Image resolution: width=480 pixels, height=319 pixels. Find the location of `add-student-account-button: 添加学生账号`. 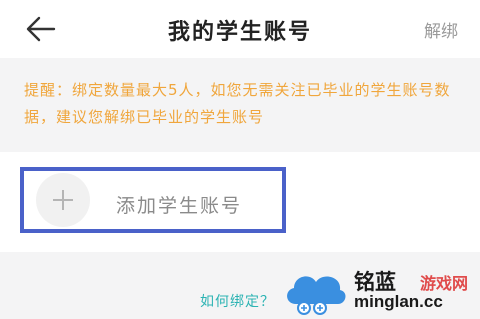

add-student-account-button: 添加学生账号 is located at coordinates (153, 200).